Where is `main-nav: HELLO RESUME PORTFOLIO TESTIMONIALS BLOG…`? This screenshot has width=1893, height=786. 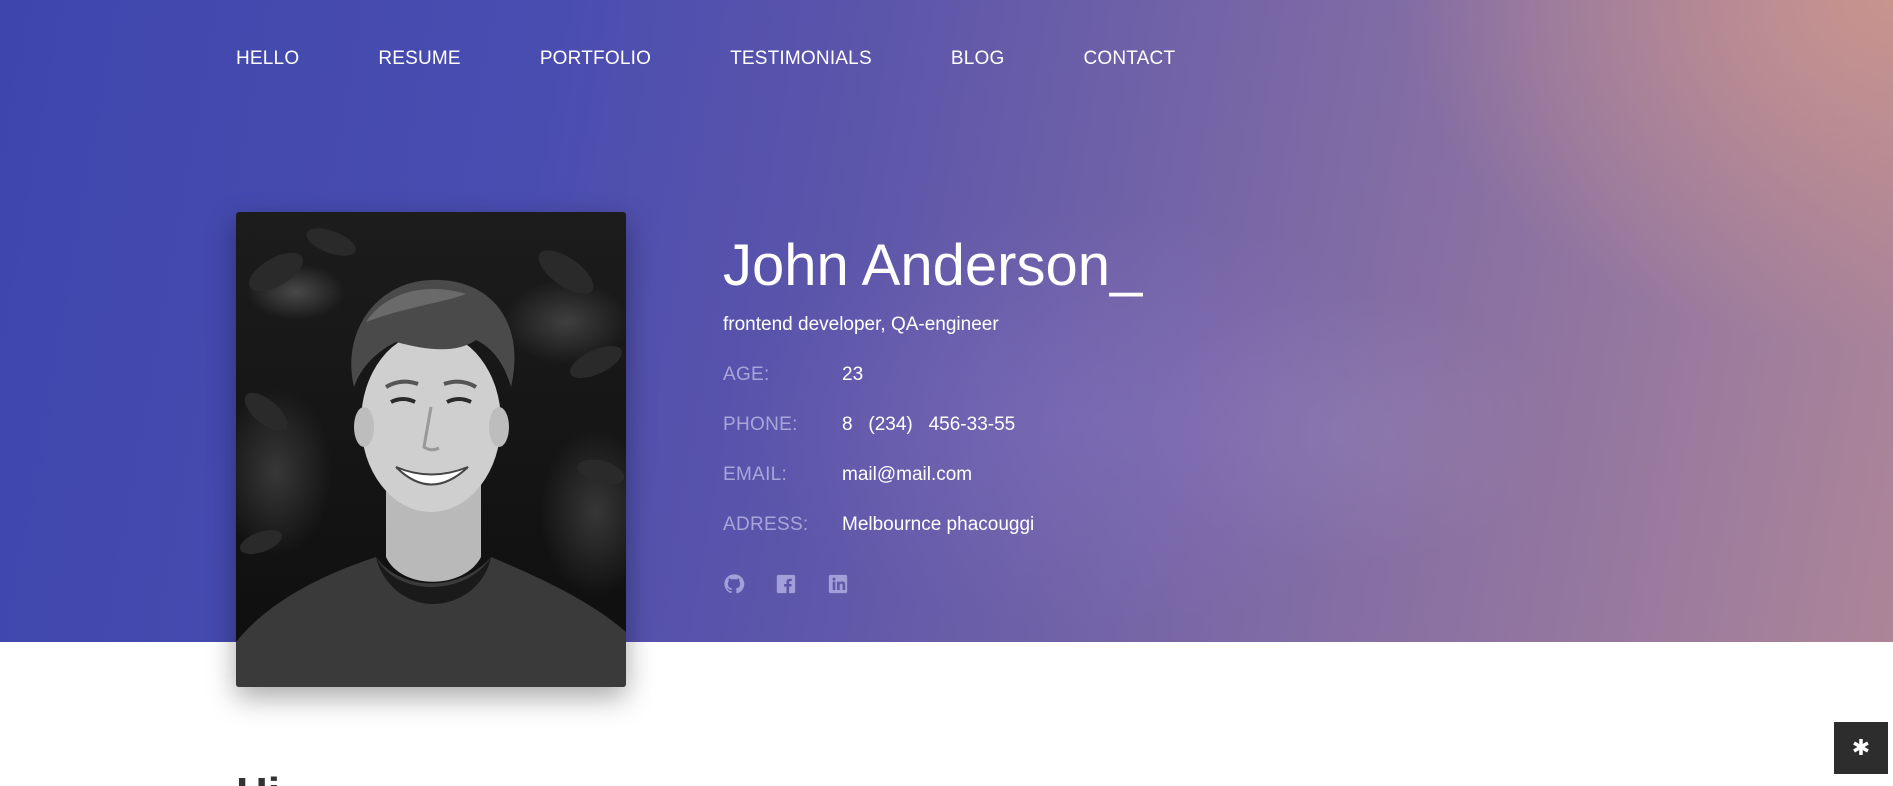 main-nav: HELLO RESUME PORTFOLIO TESTIMONIALS BLOG… is located at coordinates (745, 59).